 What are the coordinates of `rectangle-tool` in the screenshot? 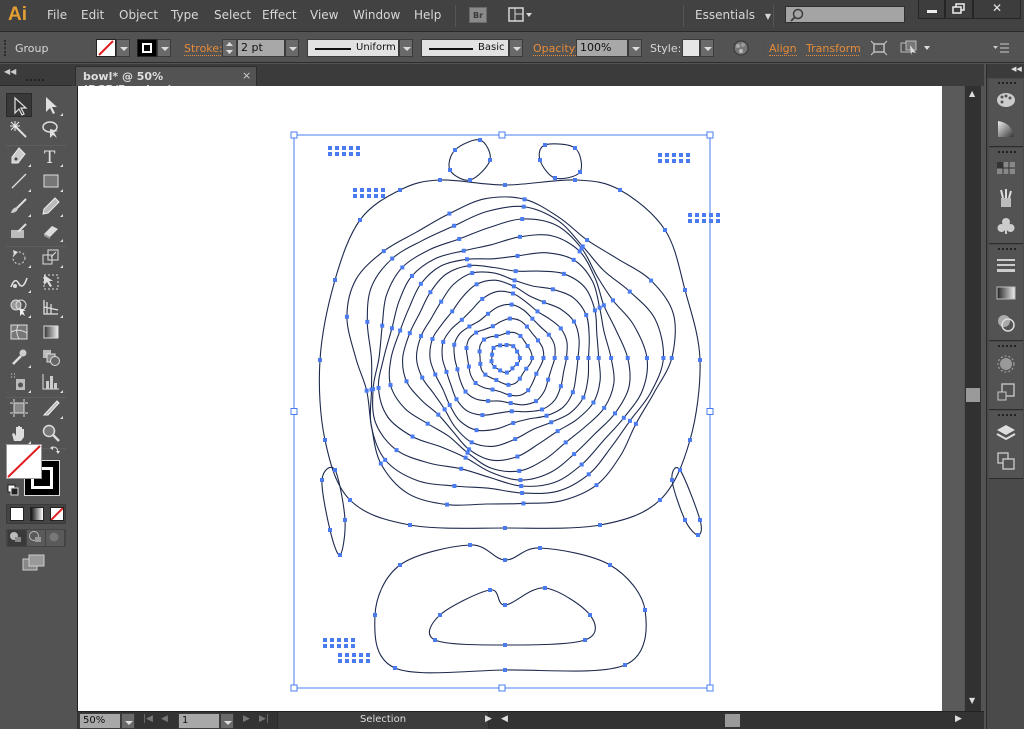 It's located at (51, 181).